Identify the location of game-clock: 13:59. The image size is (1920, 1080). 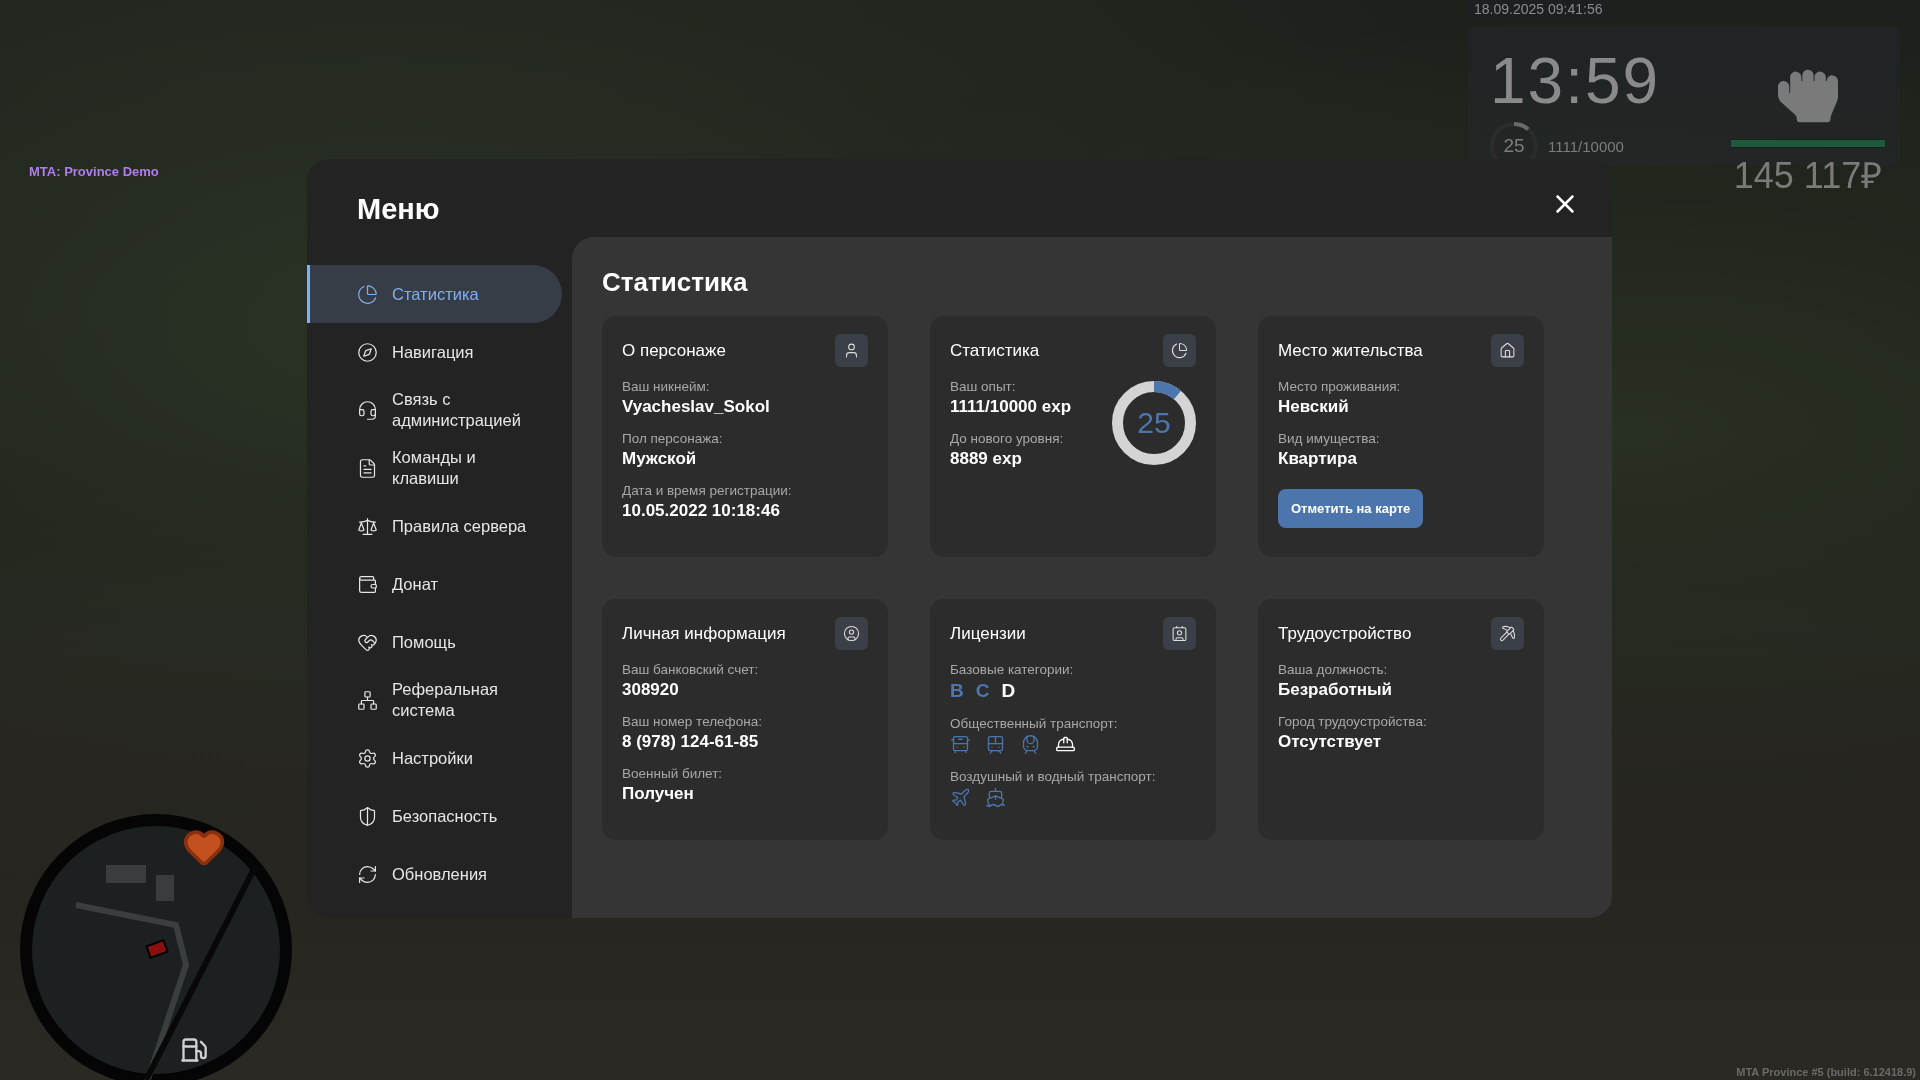
(1576, 81).